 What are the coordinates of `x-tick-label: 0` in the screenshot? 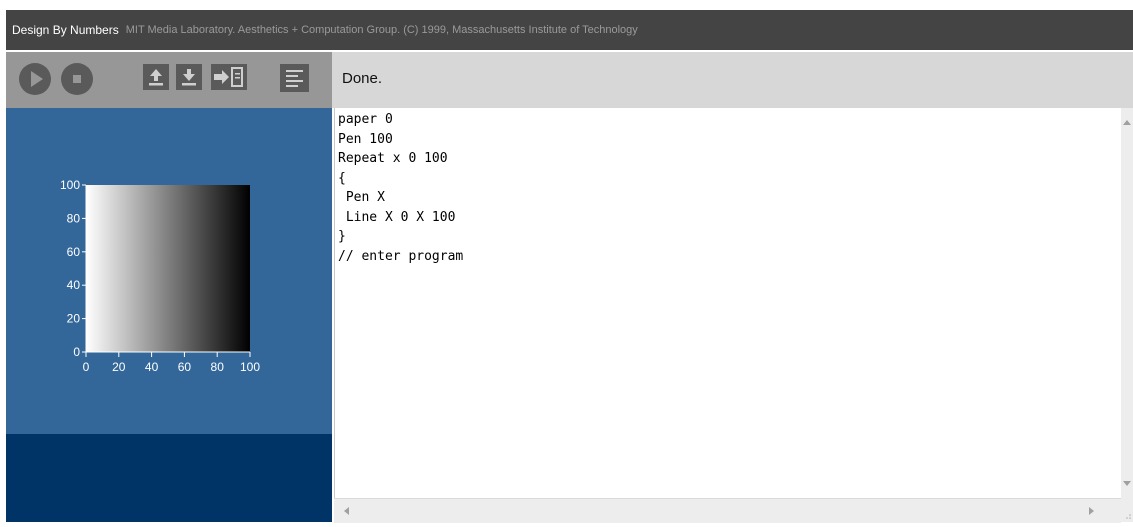 It's located at (86, 367).